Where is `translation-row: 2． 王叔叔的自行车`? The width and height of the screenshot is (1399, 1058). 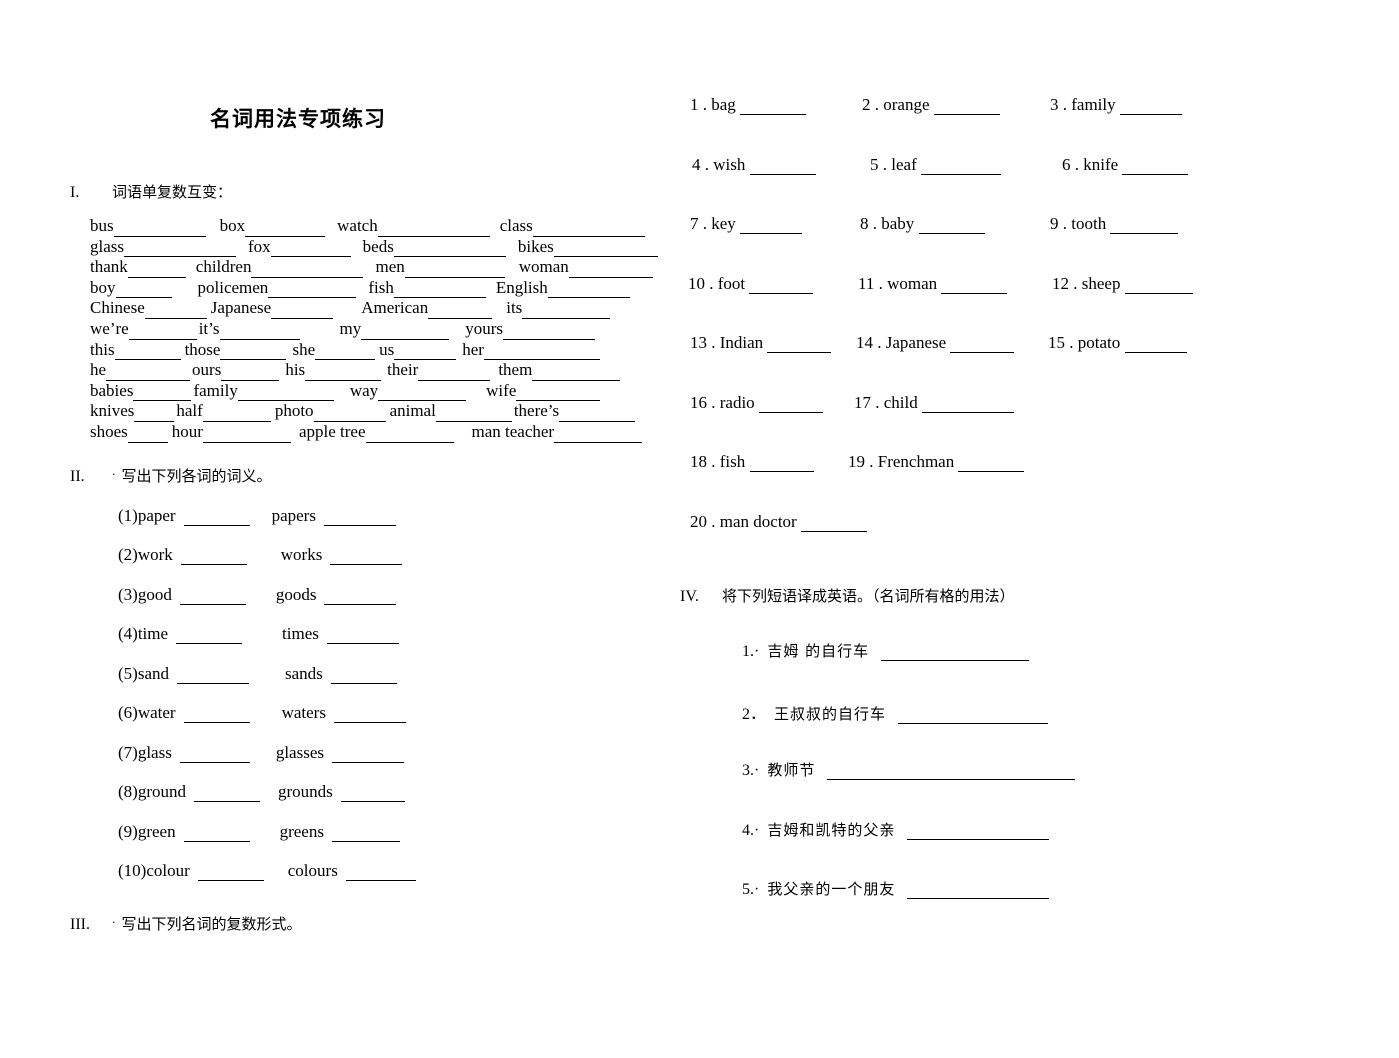
translation-row: 2． 王叔叔的自行车 is located at coordinates (908, 730).